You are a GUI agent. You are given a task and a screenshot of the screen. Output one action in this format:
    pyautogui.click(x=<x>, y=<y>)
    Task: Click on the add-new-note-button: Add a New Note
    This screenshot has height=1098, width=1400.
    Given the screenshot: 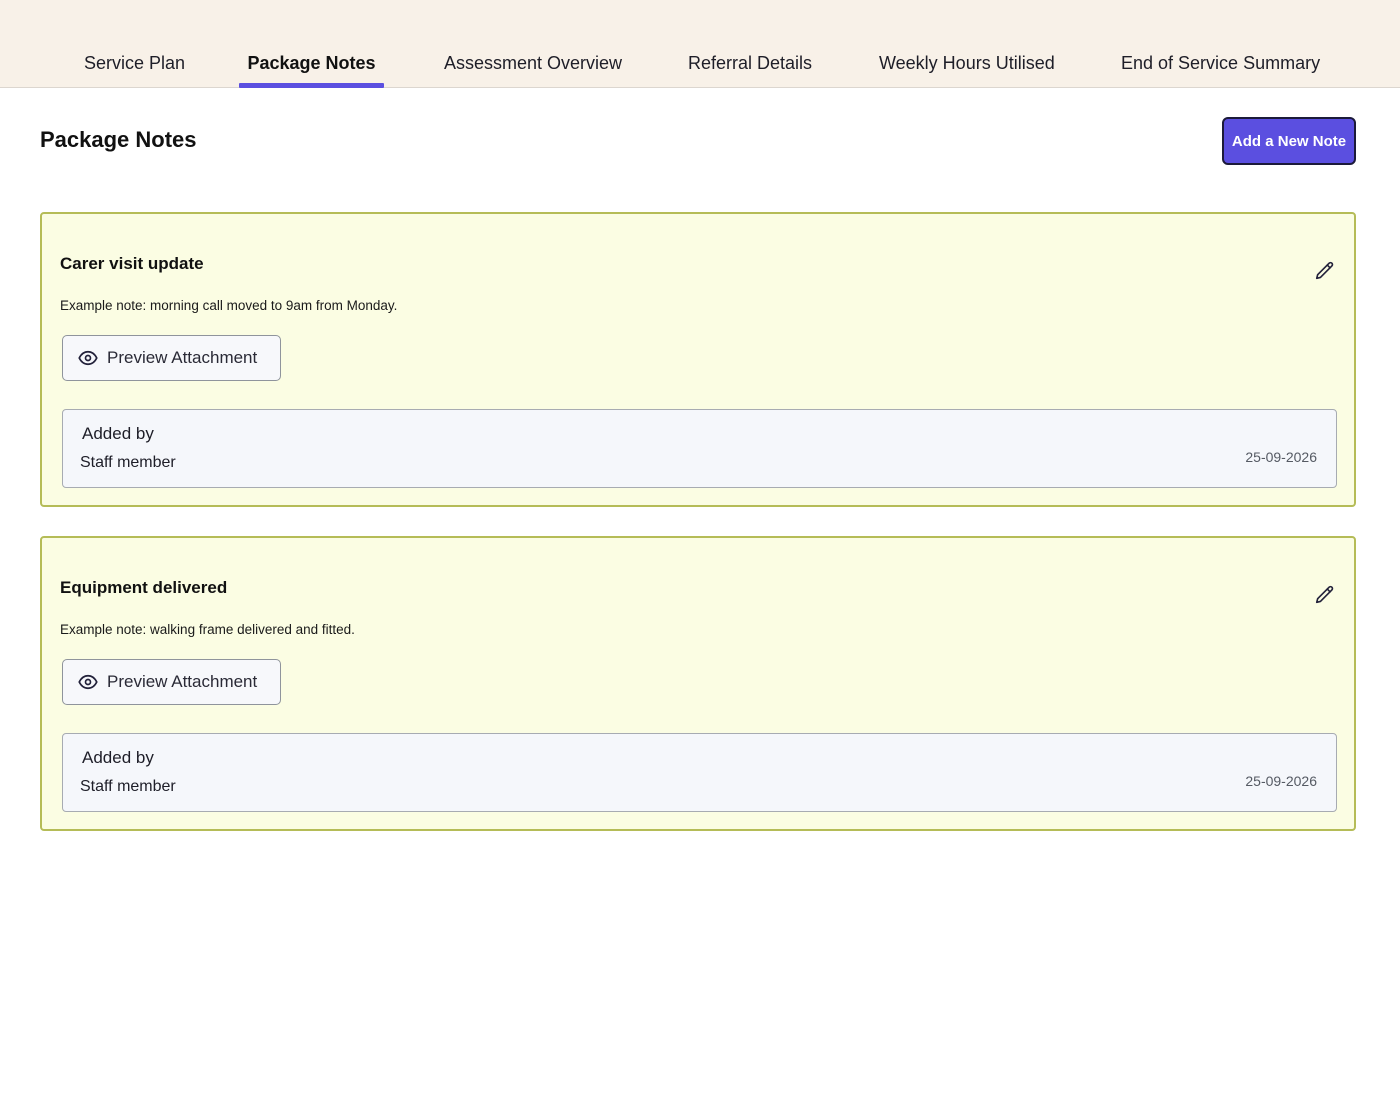 What is the action you would take?
    pyautogui.click(x=1289, y=141)
    